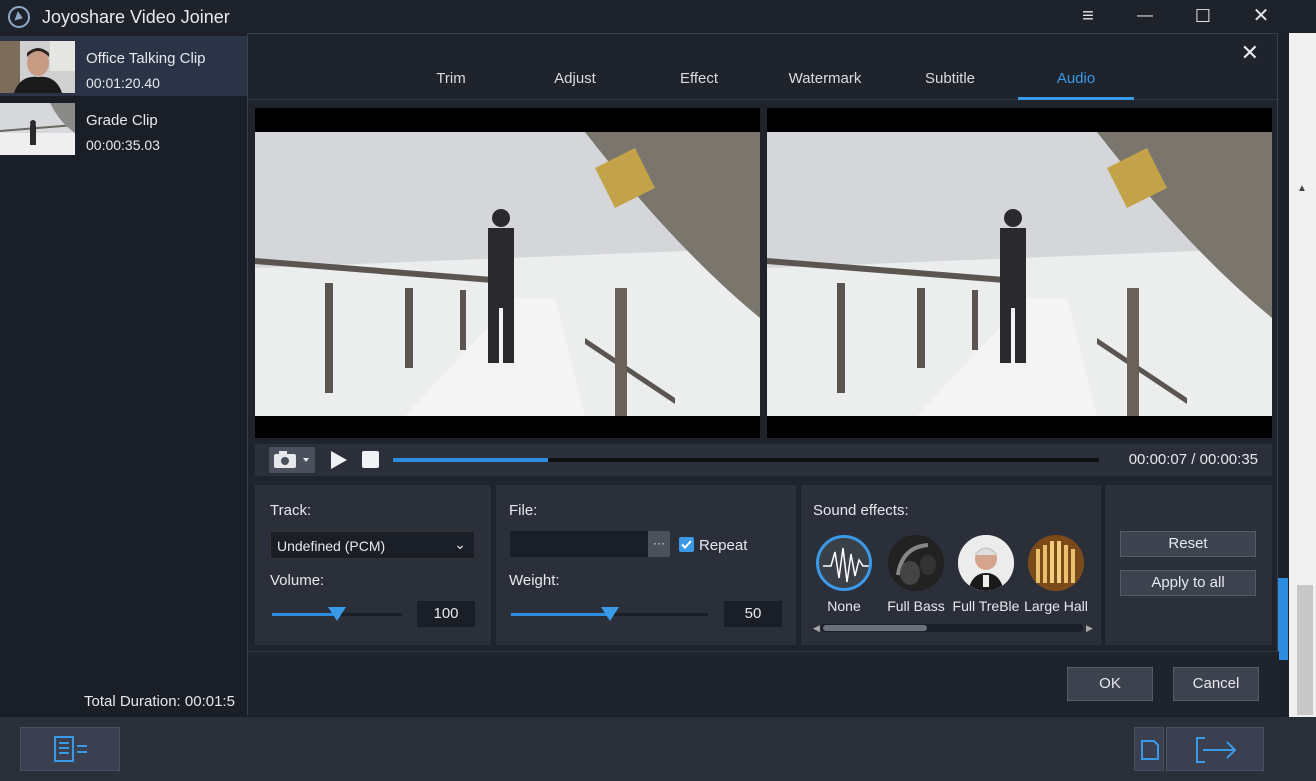 Image resolution: width=1316 pixels, height=781 pixels. What do you see at coordinates (122, 120) in the screenshot?
I see `clip-name: Grade Clip` at bounding box center [122, 120].